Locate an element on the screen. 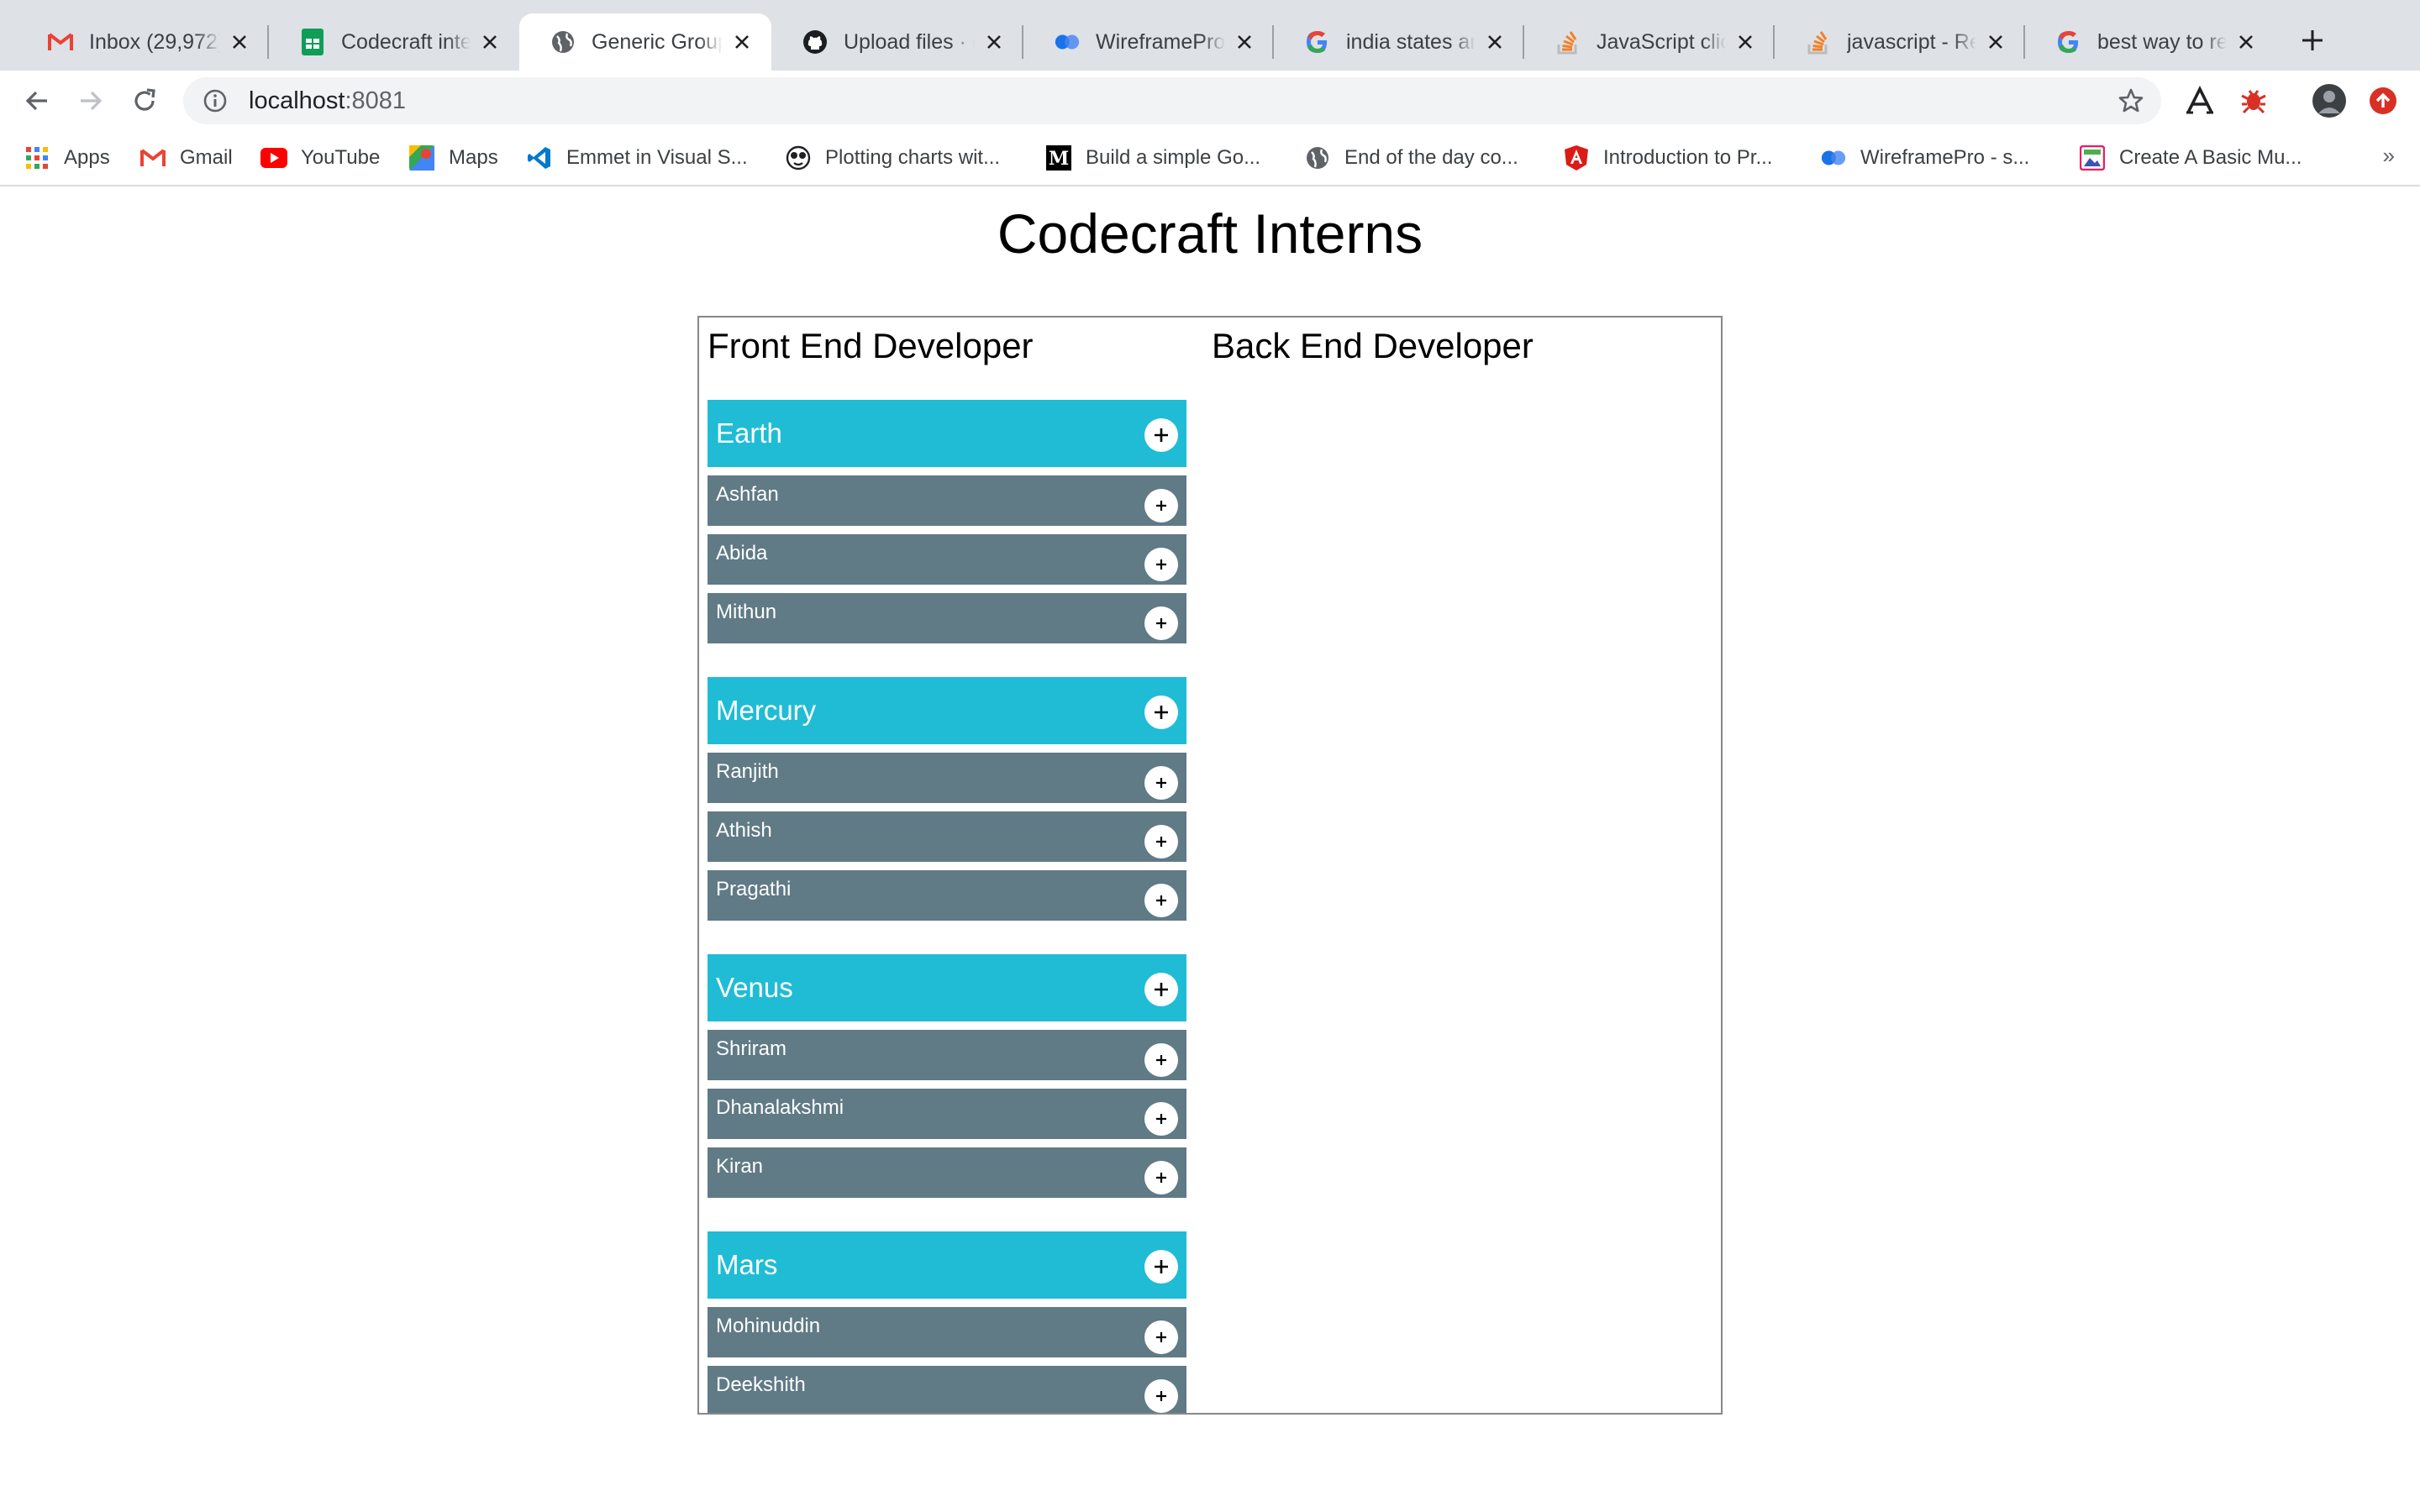  bookmark-gmail: Gmail is located at coordinates (186, 158).